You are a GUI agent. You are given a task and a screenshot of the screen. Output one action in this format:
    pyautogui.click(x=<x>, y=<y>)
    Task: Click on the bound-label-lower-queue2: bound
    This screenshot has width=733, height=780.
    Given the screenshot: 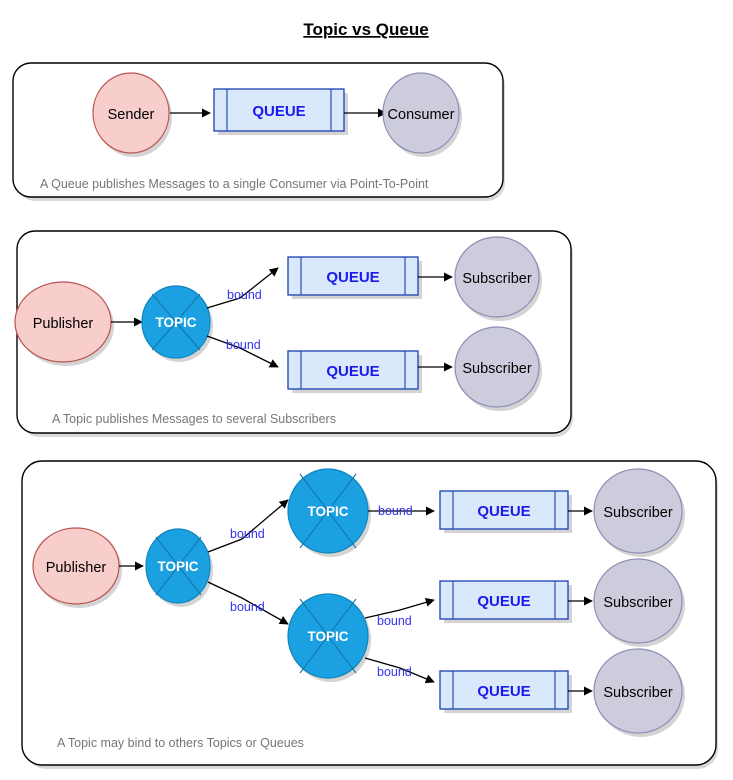 What is the action you would take?
    pyautogui.click(x=394, y=621)
    